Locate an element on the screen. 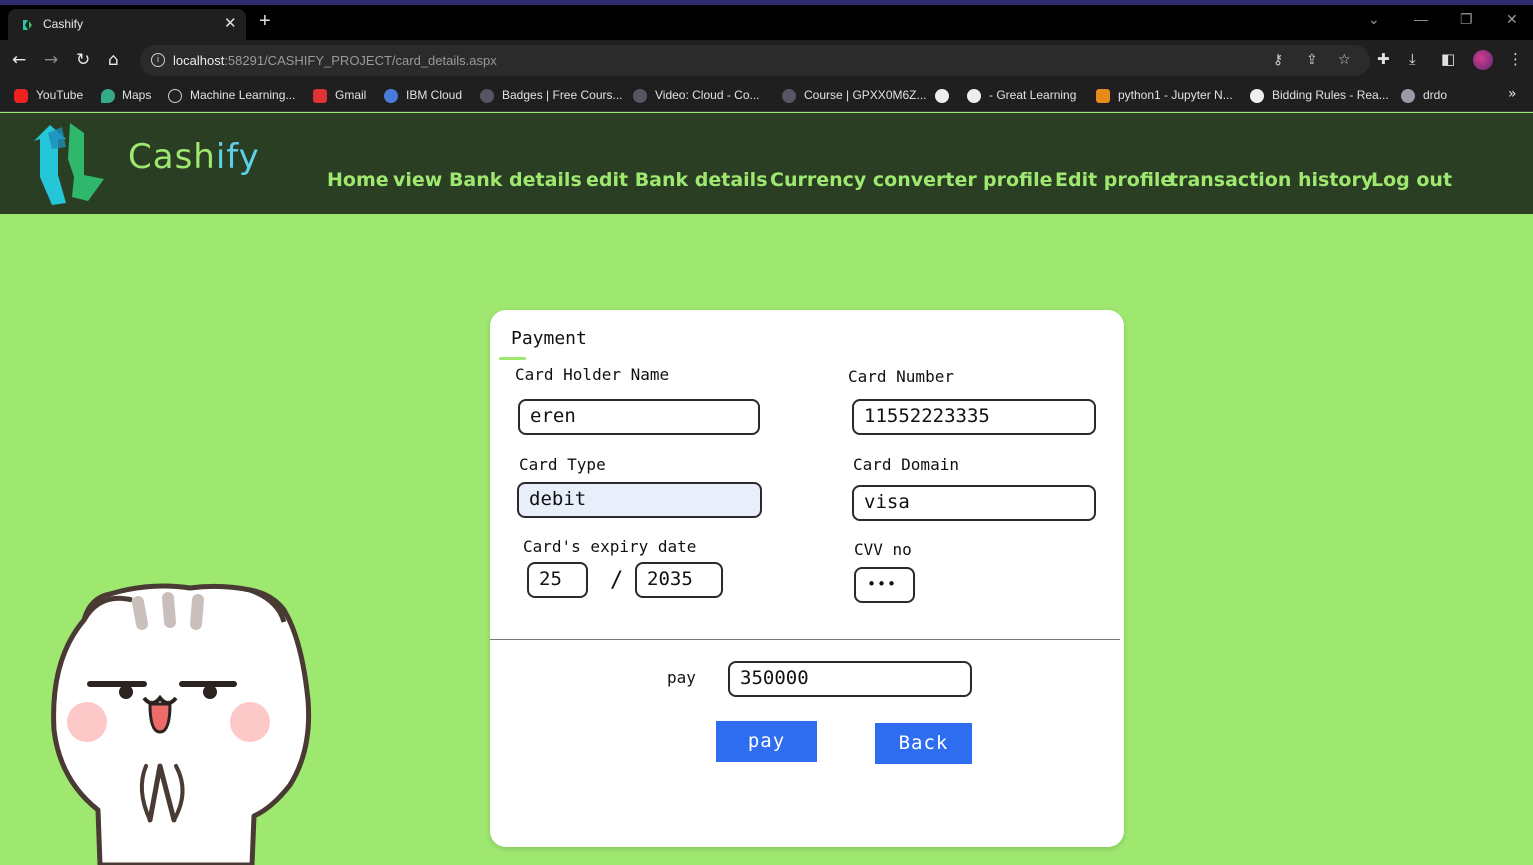 The image size is (1533, 865). drdo-icon is located at coordinates (1408, 96).